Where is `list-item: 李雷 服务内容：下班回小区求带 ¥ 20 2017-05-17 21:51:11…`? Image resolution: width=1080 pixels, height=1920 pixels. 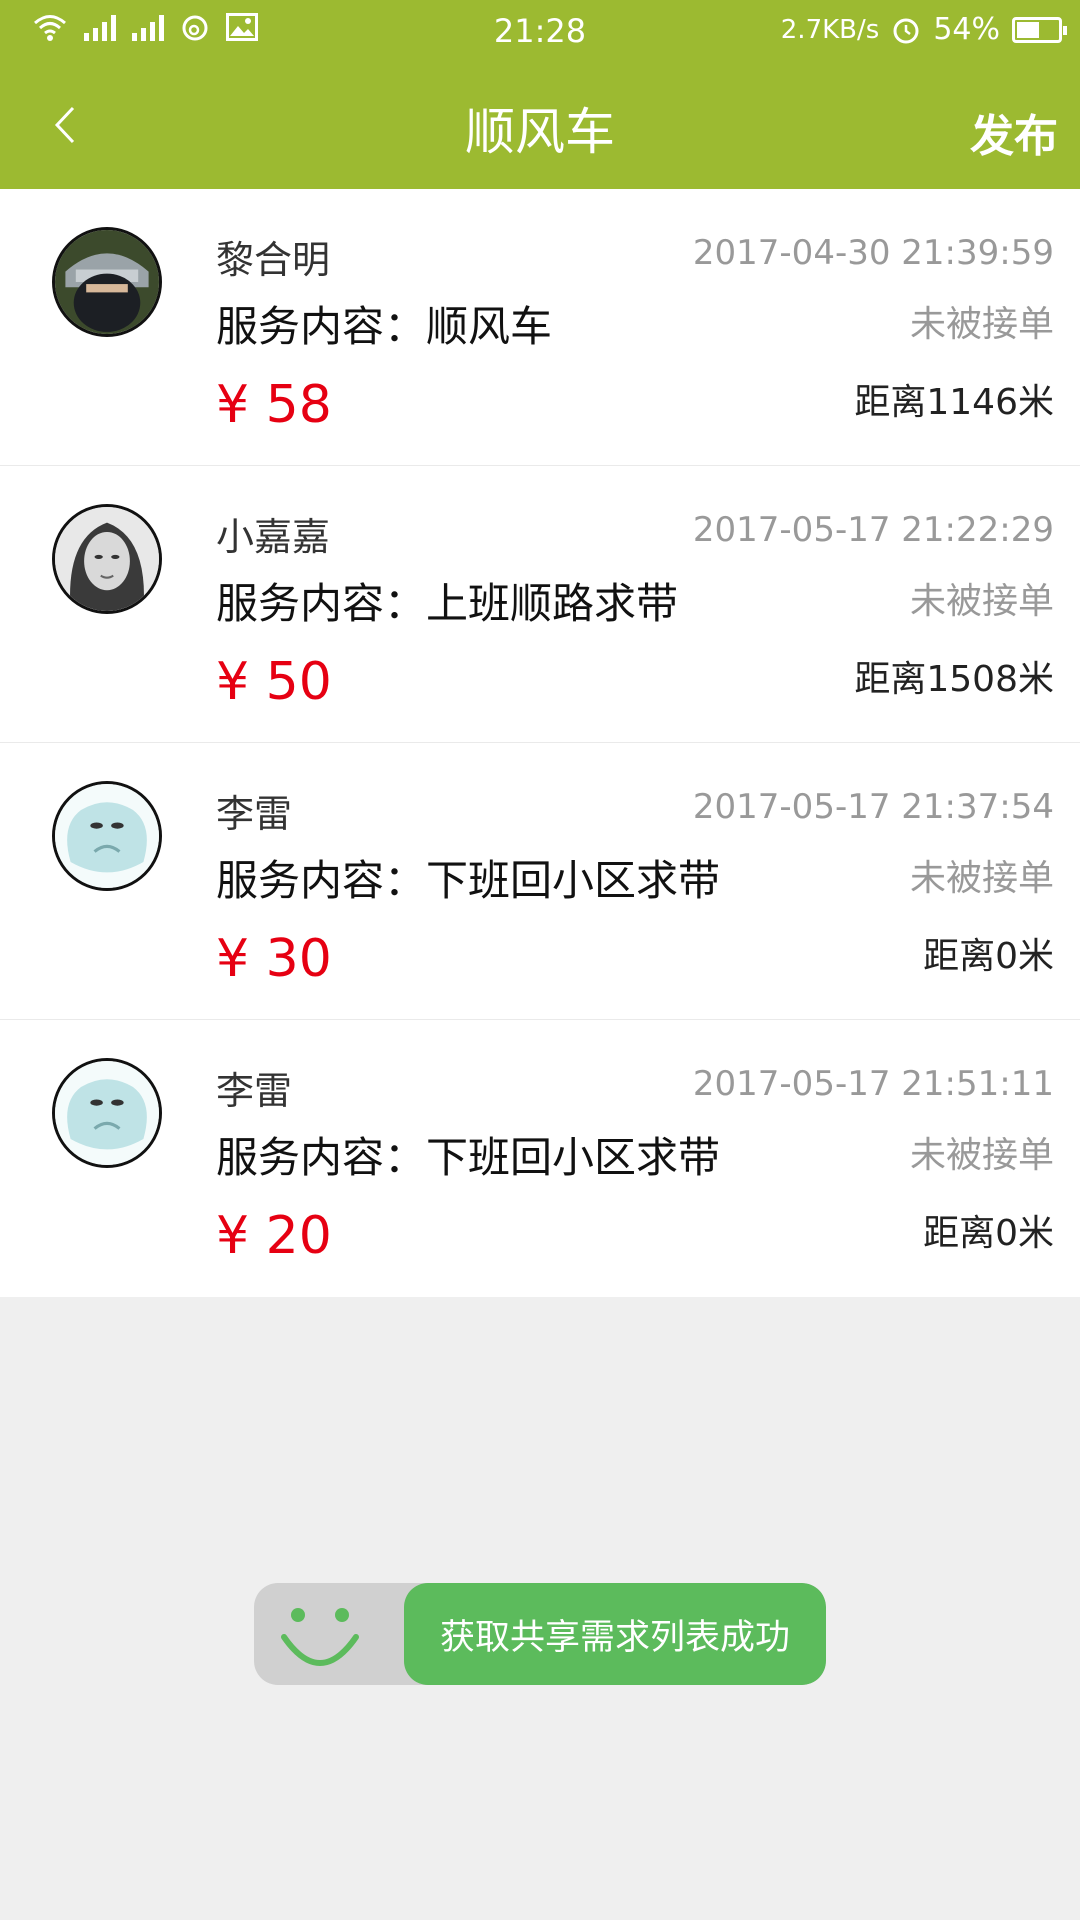
list-item: 李雷 服务内容：下班回小区求带 ¥ 20 2017-05-17 21:51:11… is located at coordinates (540, 1158).